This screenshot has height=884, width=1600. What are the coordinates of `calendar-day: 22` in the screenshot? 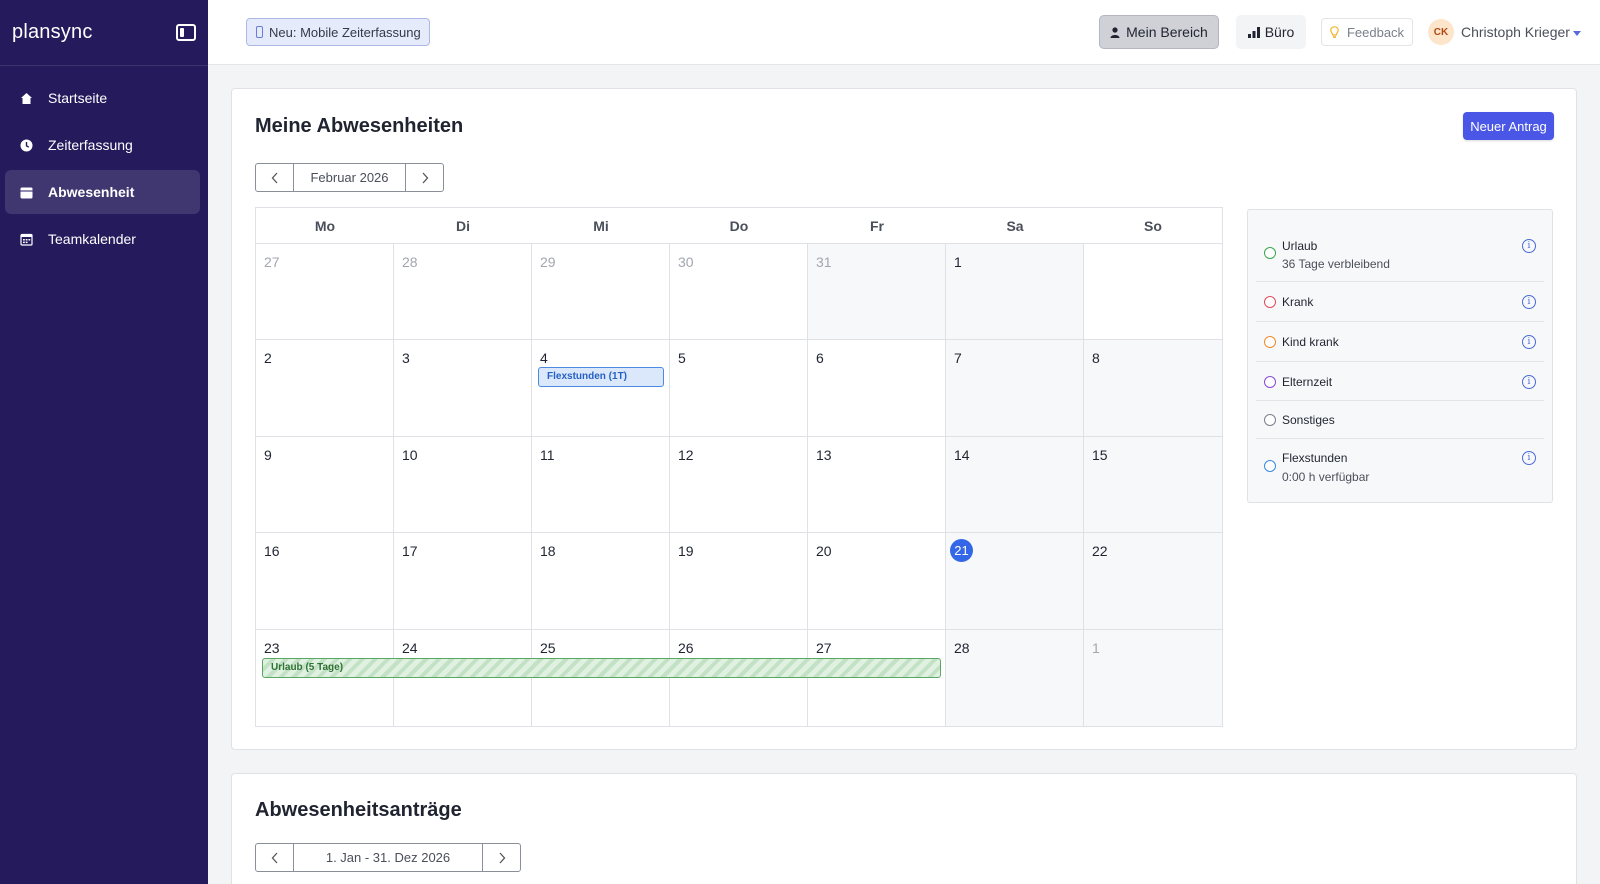 It's located at (1153, 581).